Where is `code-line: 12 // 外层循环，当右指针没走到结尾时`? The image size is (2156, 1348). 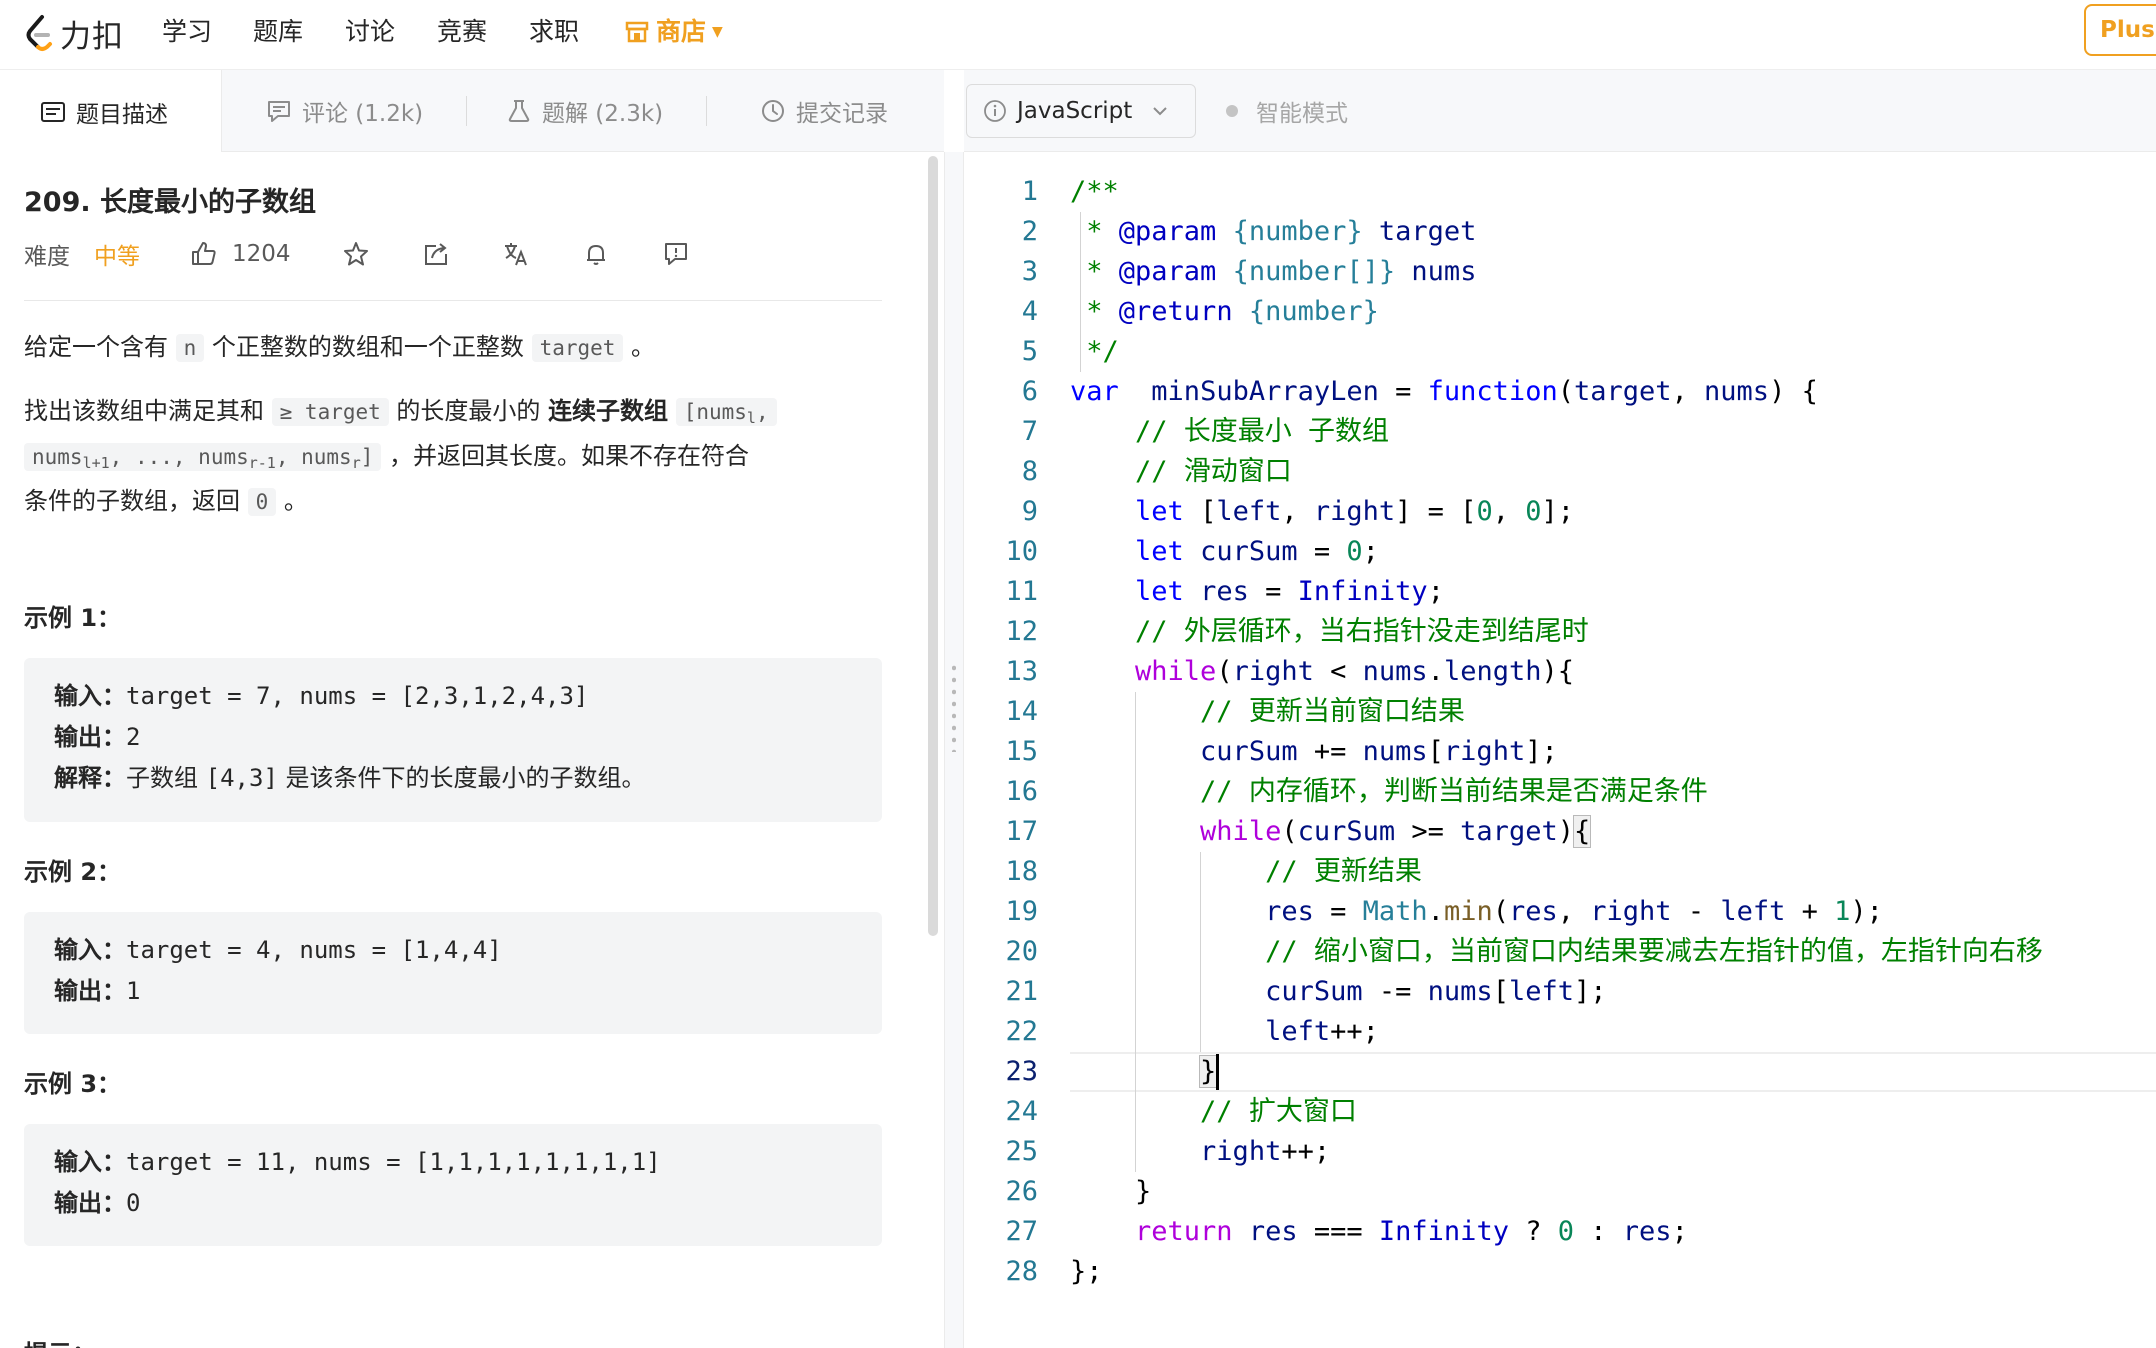 code-line: 12 // 外层循环，当右指针没走到结尾时 is located at coordinates (1560, 632).